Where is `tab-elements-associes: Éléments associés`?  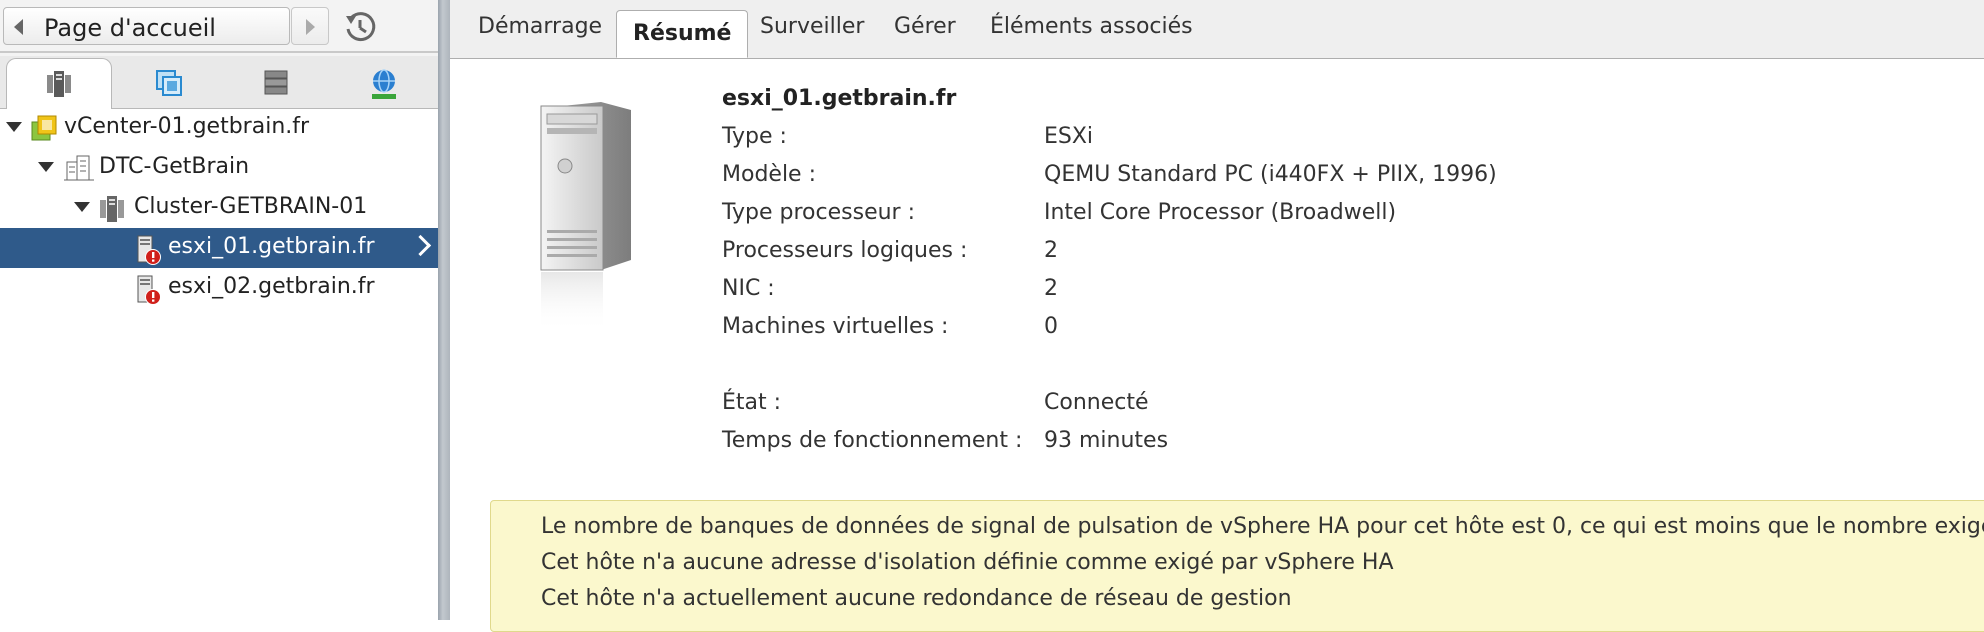
tab-elements-associes: Éléments associés is located at coordinates (1091, 26).